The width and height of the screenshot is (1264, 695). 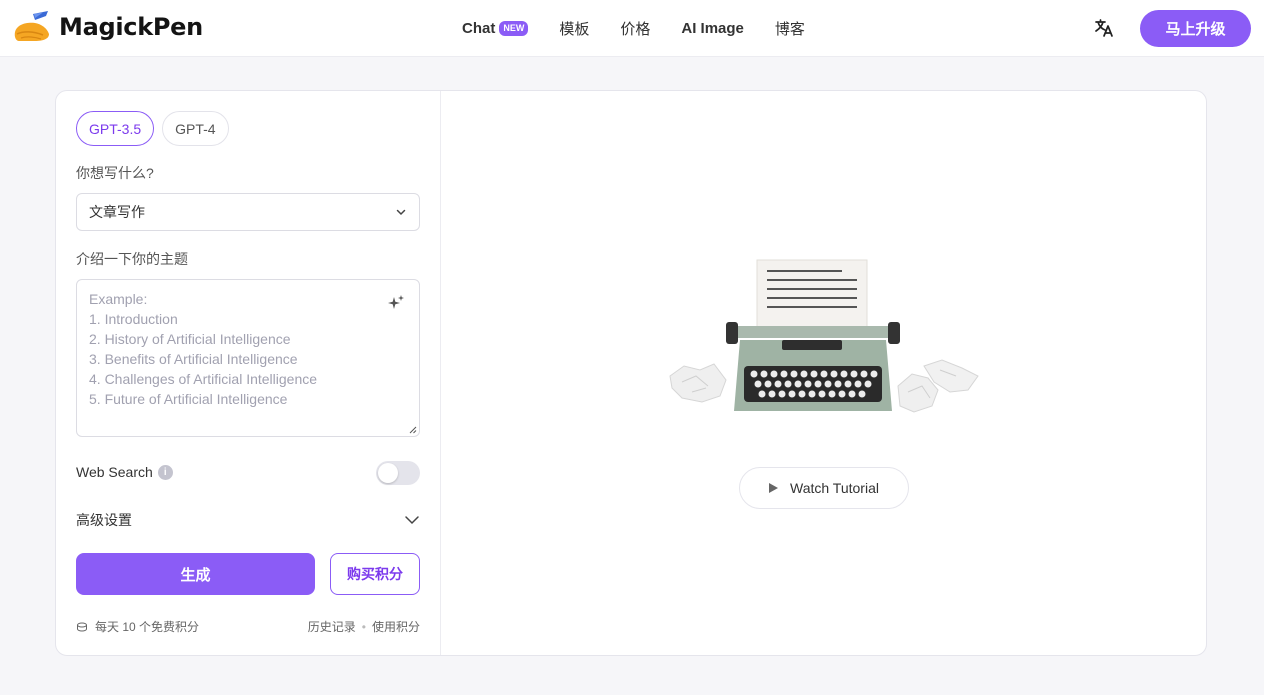 I want to click on web-search-row: Web Search i, so click(x=124, y=472).